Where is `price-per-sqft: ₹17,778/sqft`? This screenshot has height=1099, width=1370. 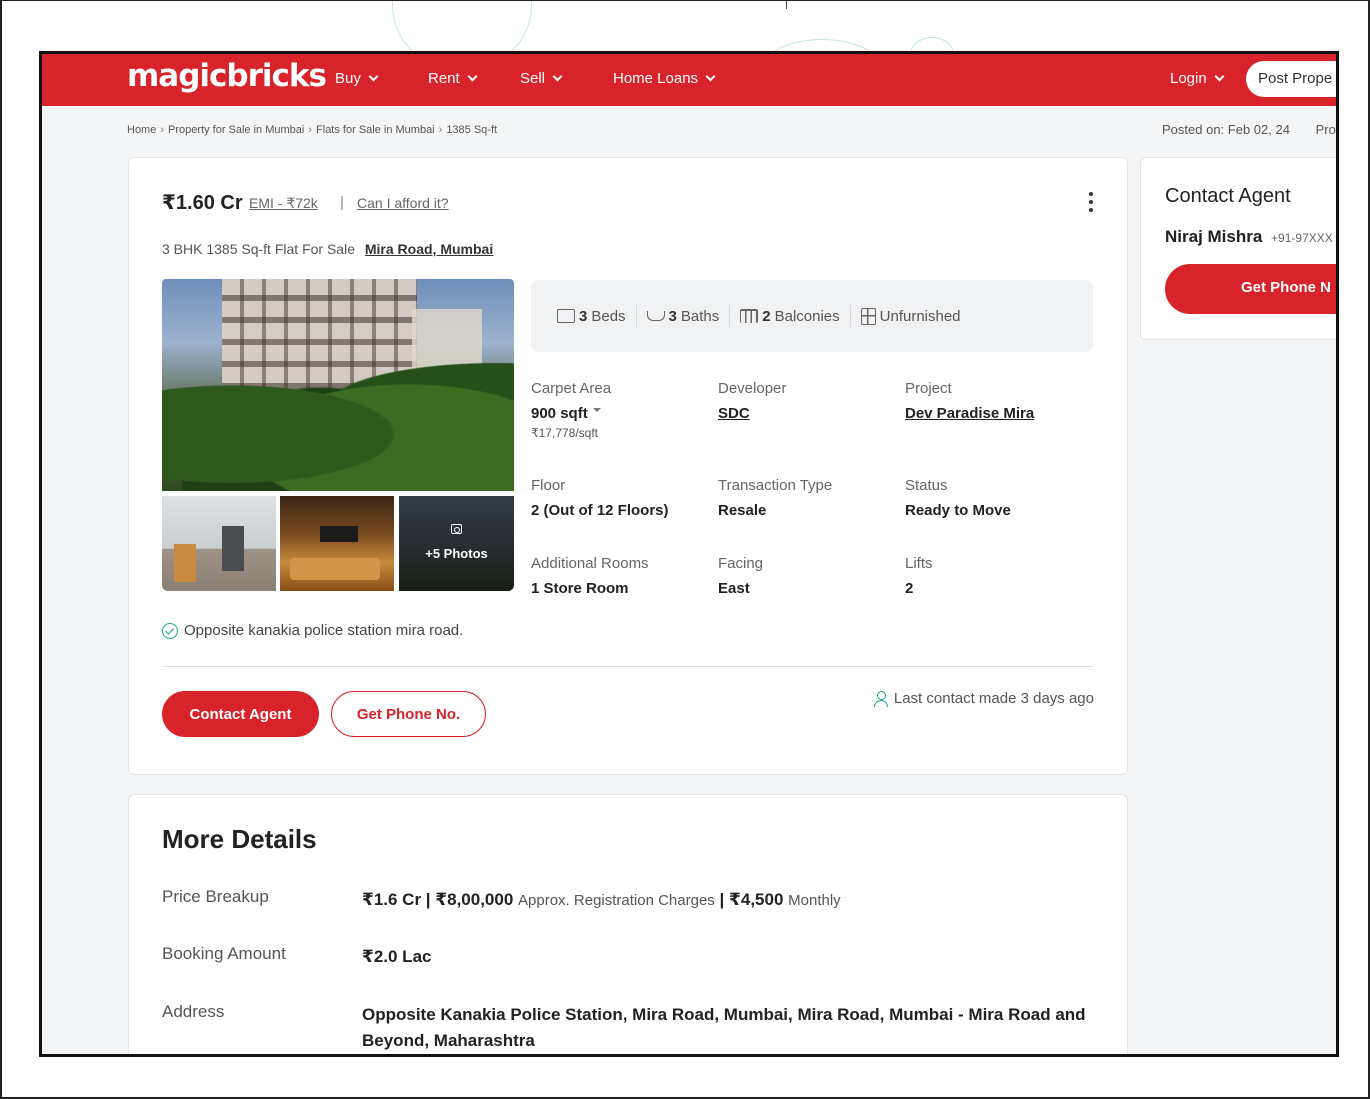 price-per-sqft: ₹17,778/sqft is located at coordinates (565, 433).